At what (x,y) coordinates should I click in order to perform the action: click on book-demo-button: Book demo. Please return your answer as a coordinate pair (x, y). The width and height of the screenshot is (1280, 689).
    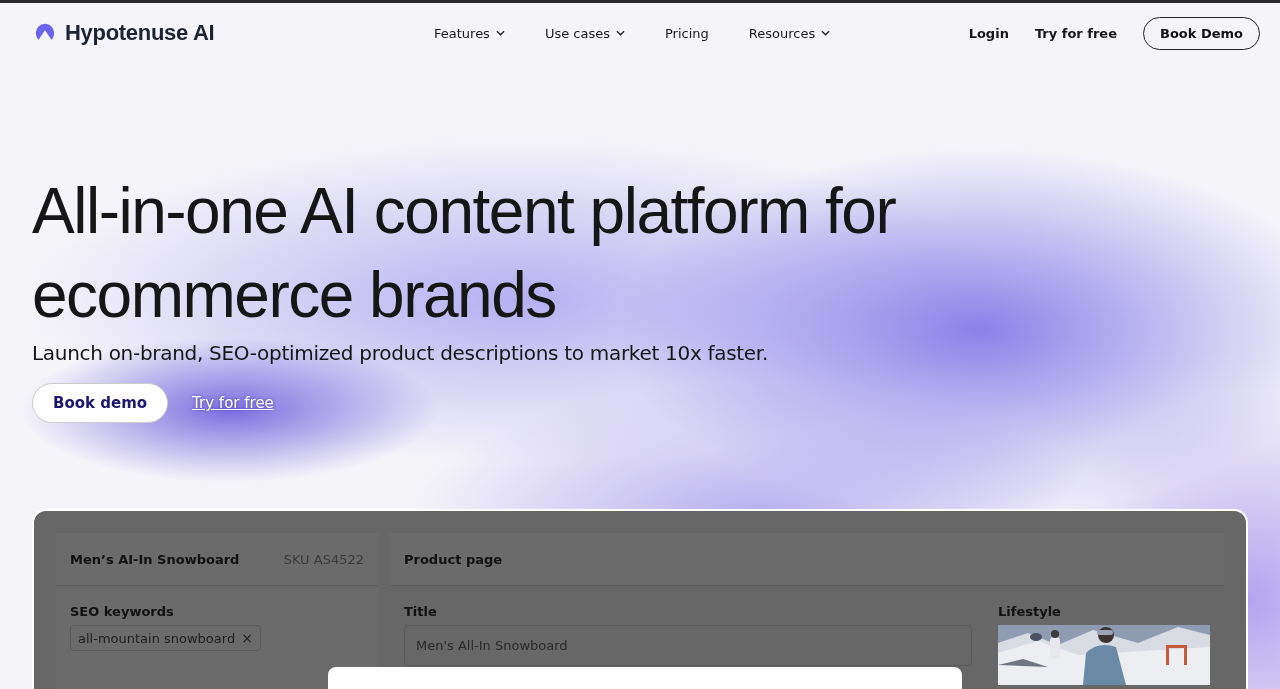
    Looking at the image, I should click on (100, 403).